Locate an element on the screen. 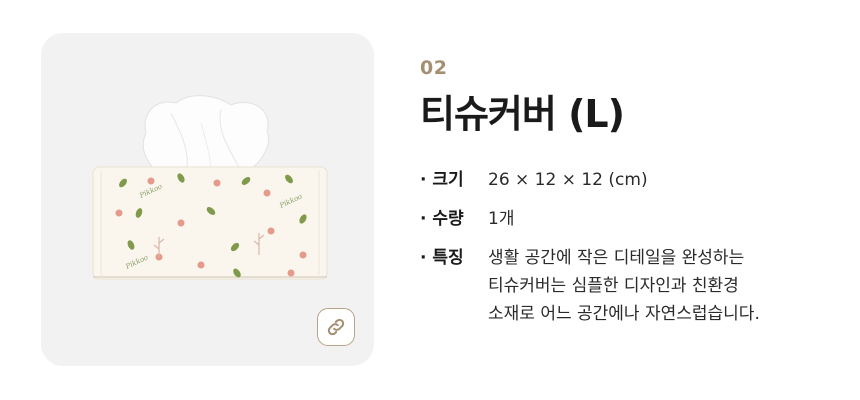  spec-value-line: 생활 공간에 작은 디테일을 완성하는 is located at coordinates (616, 258).